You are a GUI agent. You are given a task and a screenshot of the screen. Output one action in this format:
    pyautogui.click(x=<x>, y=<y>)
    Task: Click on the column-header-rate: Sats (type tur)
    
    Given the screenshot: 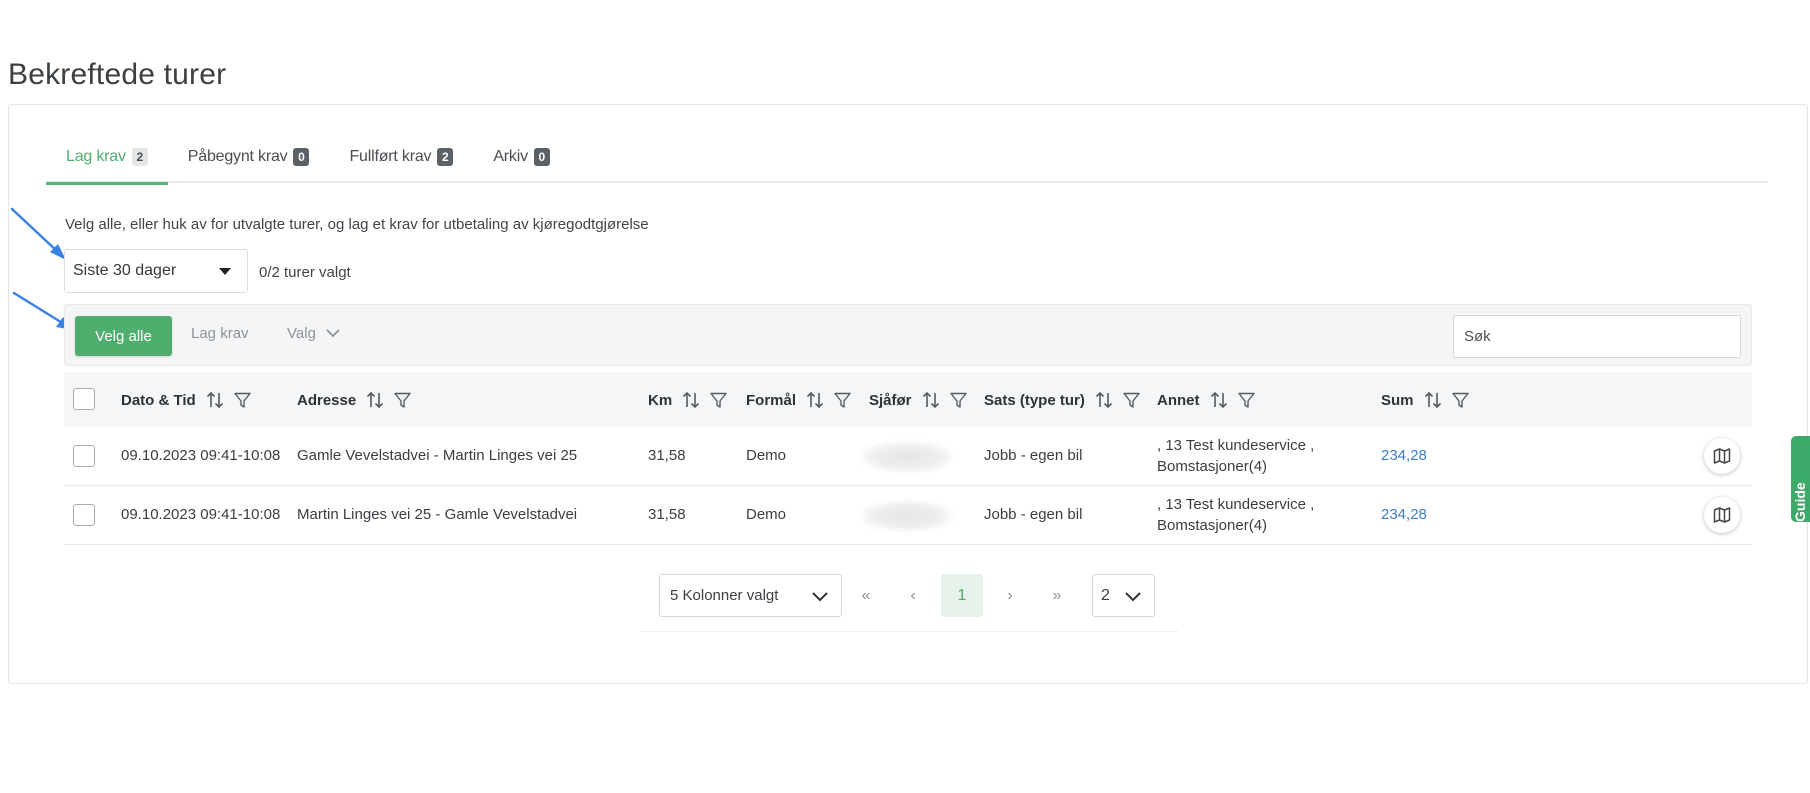 What is the action you would take?
    pyautogui.click(x=1062, y=400)
    